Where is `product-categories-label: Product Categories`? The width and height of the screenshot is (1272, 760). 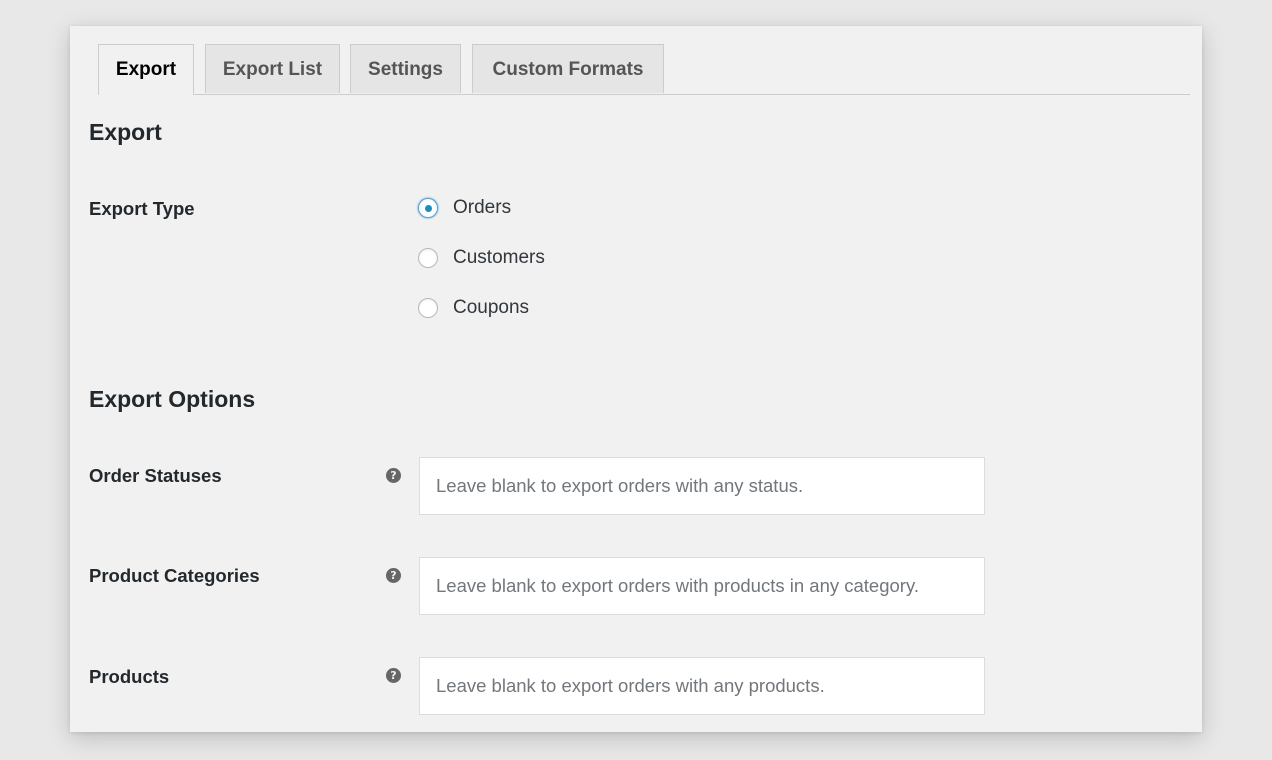
product-categories-label: Product Categories is located at coordinates (174, 575).